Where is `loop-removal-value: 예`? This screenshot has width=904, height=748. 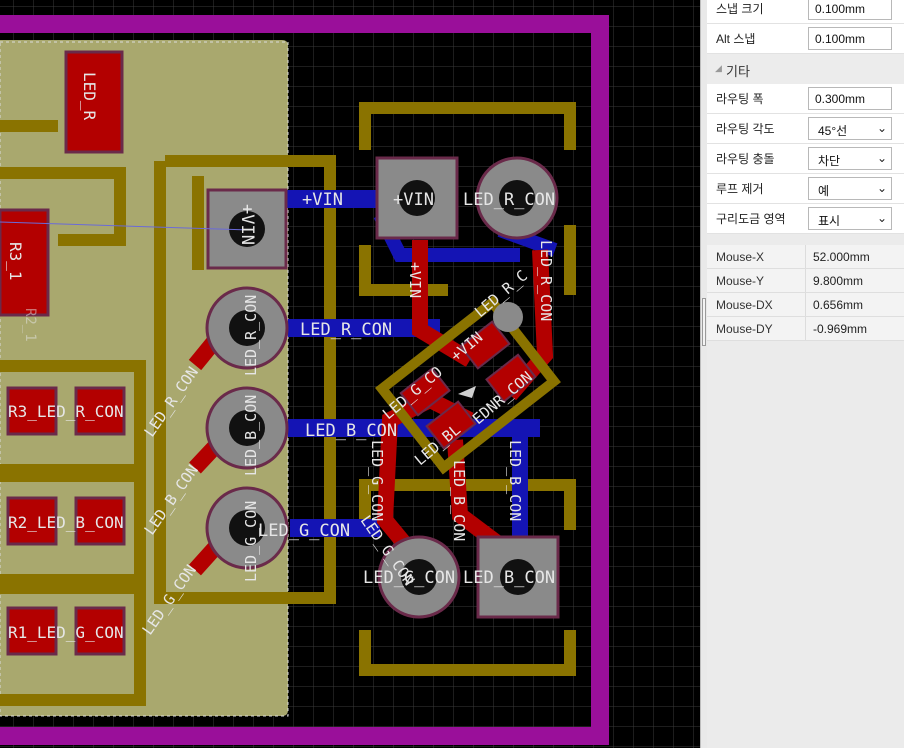 loop-removal-value: 예 is located at coordinates (824, 191).